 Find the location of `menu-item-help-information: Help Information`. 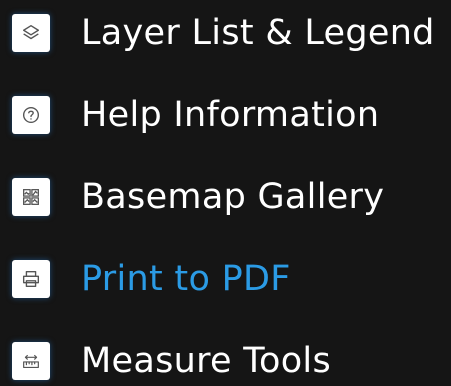

menu-item-help-information: Help Information is located at coordinates (225, 115).